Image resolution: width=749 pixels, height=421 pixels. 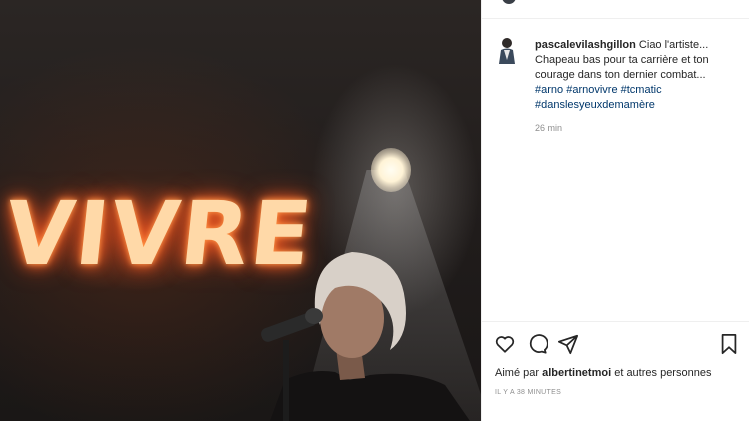 I want to click on singer-figure, so click(x=365, y=336).